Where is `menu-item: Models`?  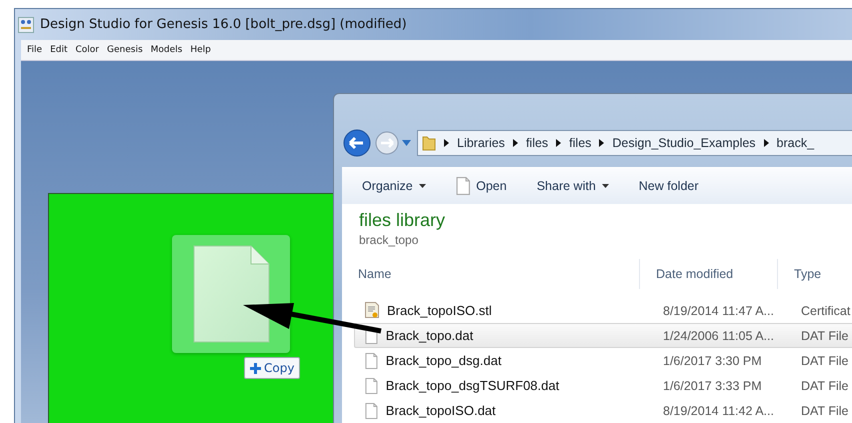 menu-item: Models is located at coordinates (166, 50).